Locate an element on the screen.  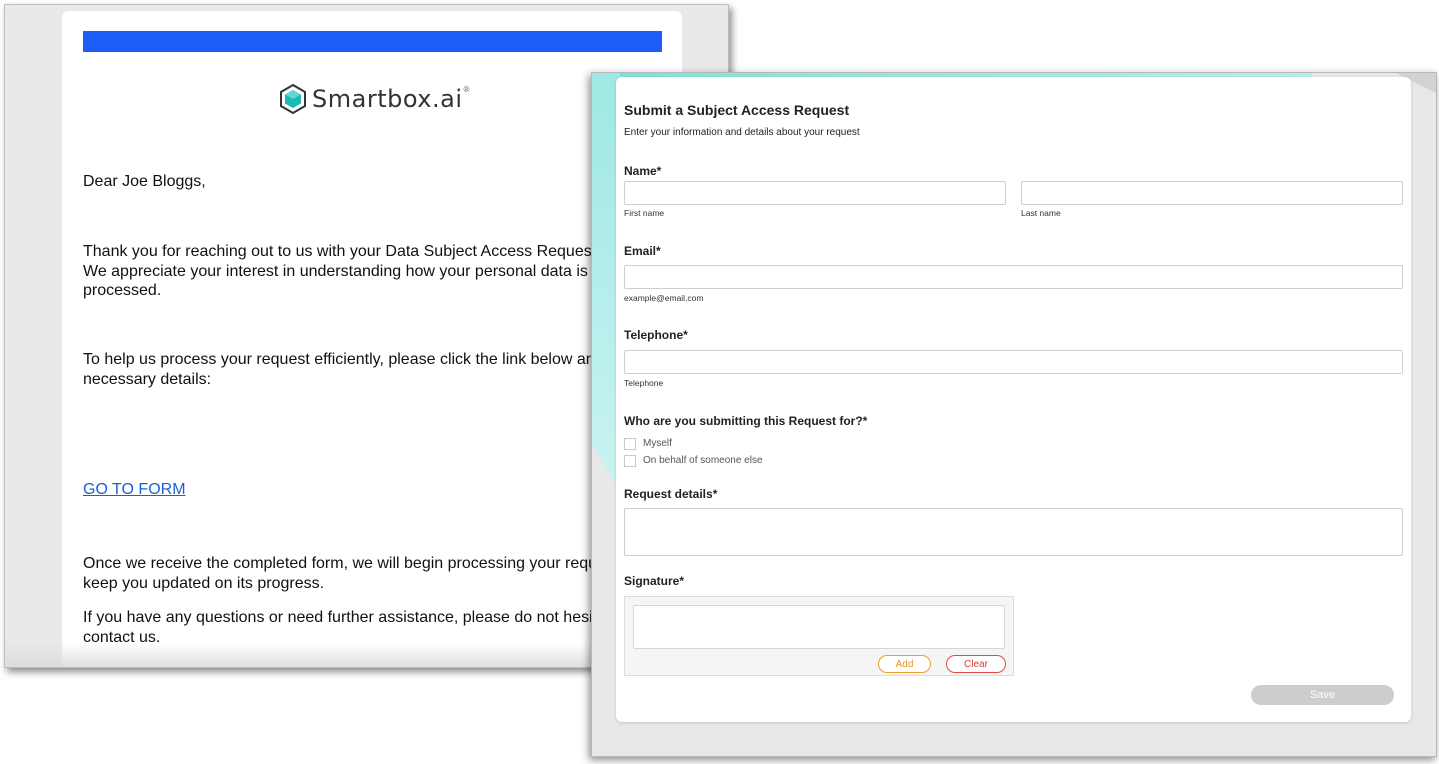
myself-checkbox is located at coordinates (630, 443).